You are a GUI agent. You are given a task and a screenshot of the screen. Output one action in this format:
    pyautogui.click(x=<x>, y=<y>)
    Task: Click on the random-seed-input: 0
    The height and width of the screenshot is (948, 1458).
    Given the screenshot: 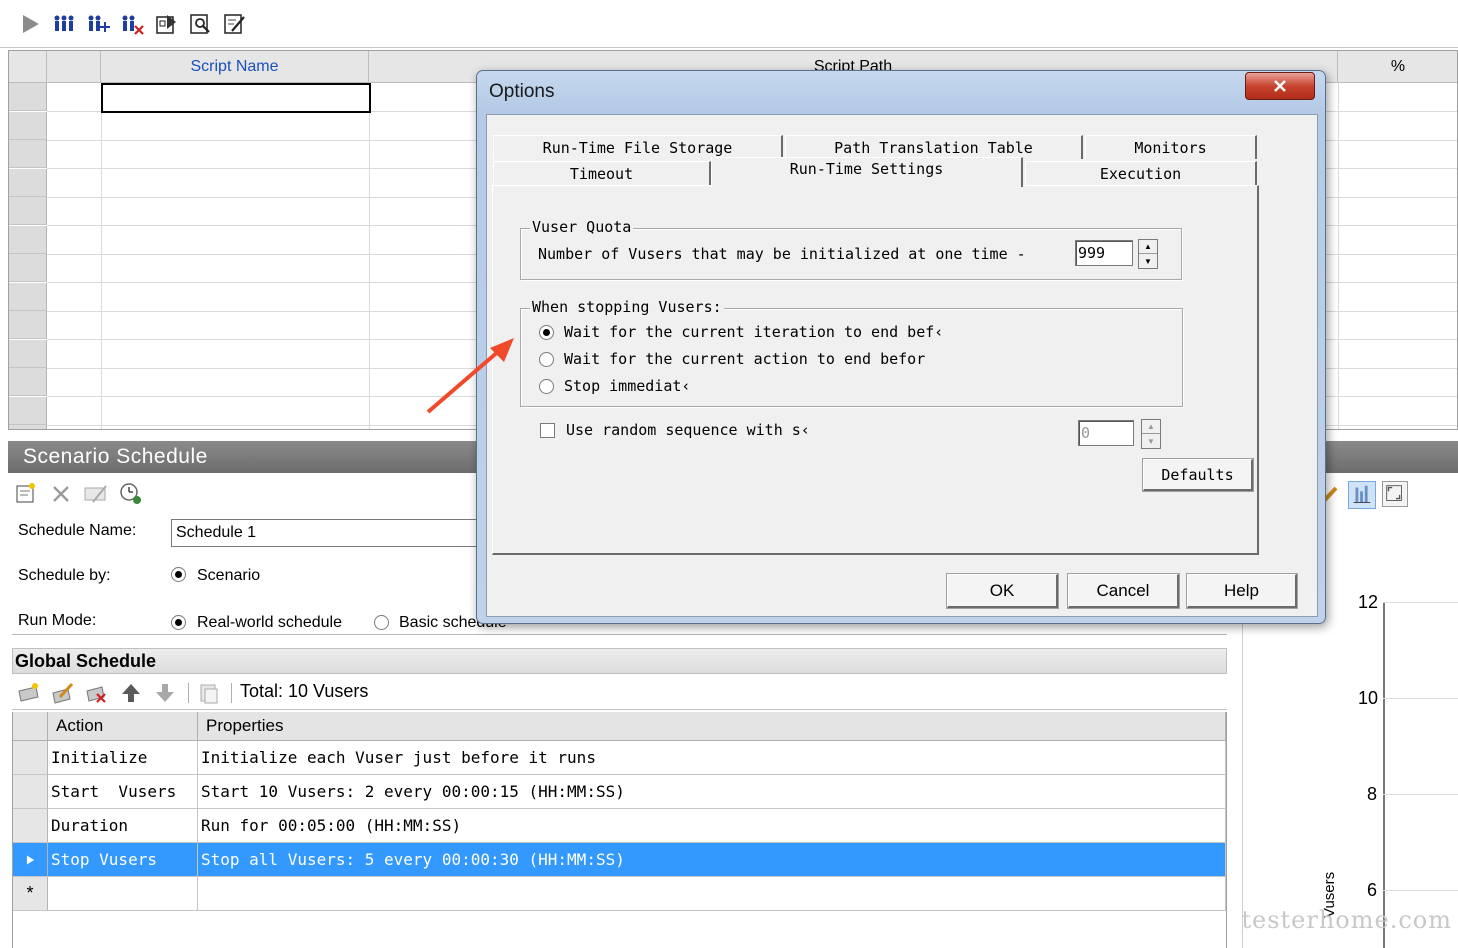 What is the action you would take?
    pyautogui.click(x=1106, y=433)
    